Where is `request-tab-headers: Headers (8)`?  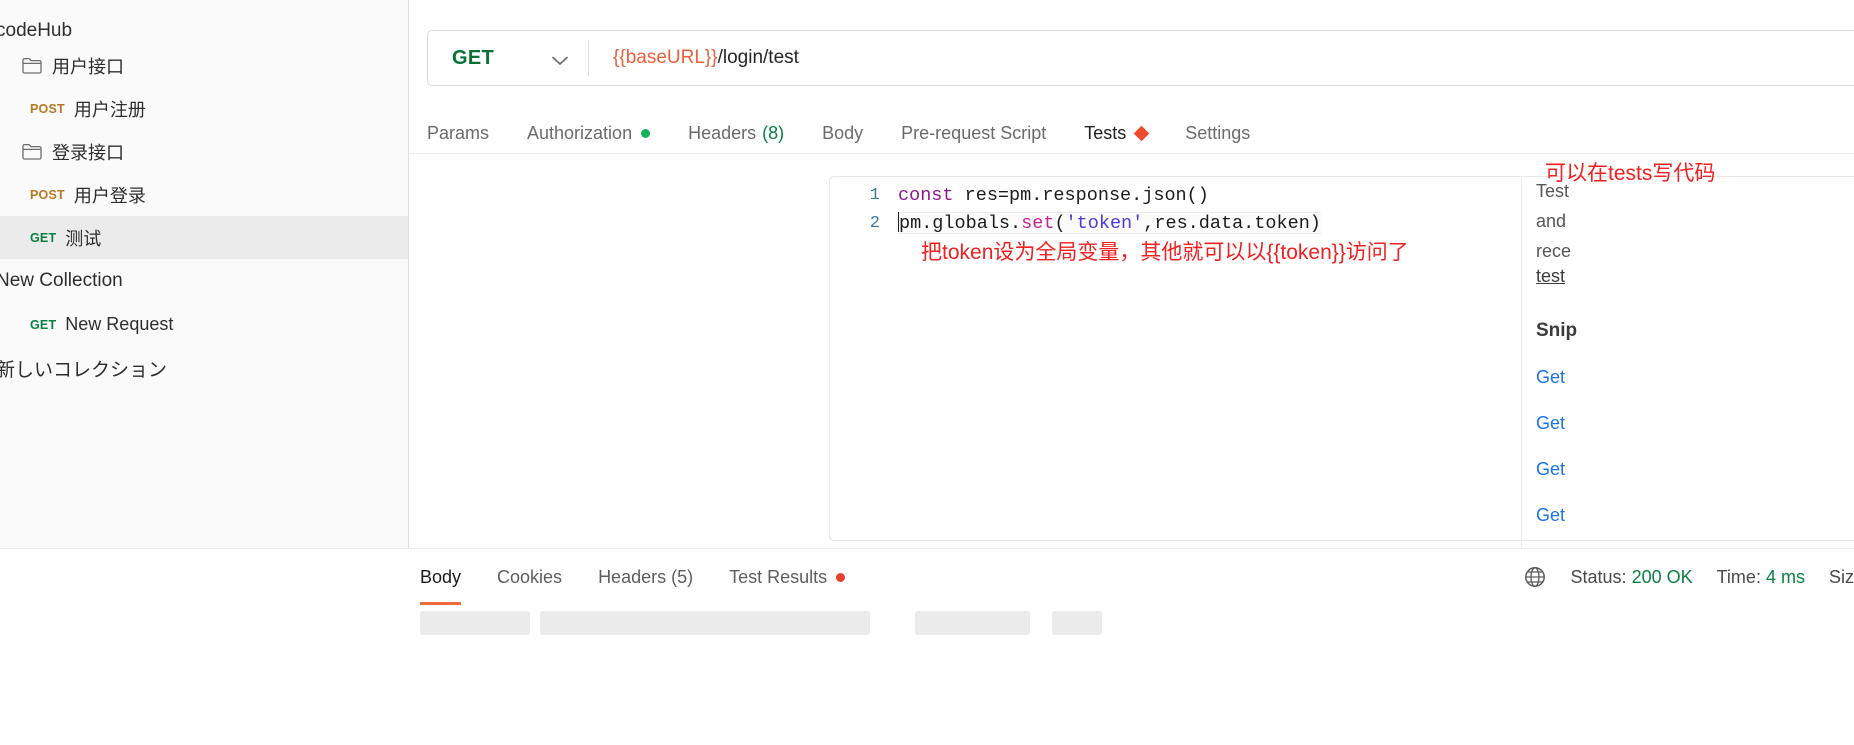 request-tab-headers: Headers (8) is located at coordinates (736, 138).